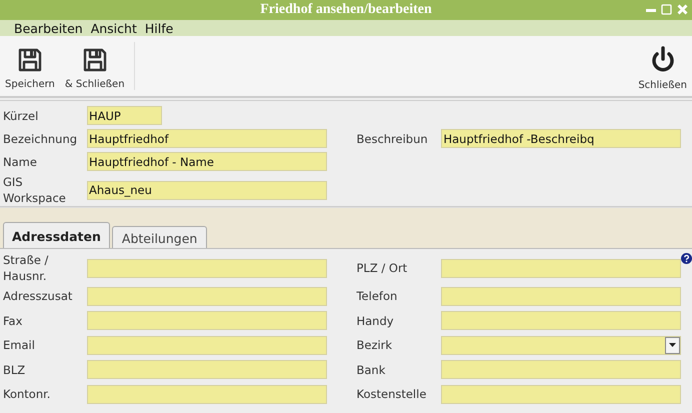 This screenshot has height=413, width=692. Describe the element at coordinates (56, 235) in the screenshot. I see `tab: Adressdaten` at that location.